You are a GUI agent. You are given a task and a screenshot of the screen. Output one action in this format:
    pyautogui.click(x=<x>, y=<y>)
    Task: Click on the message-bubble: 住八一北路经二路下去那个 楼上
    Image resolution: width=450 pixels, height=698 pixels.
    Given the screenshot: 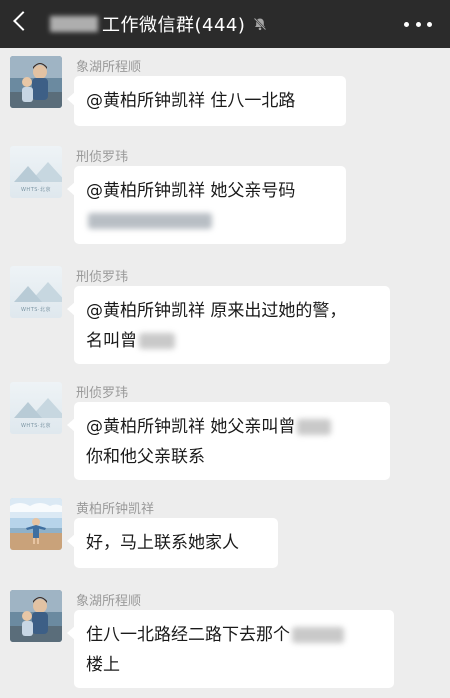 What is the action you would take?
    pyautogui.click(x=230, y=649)
    